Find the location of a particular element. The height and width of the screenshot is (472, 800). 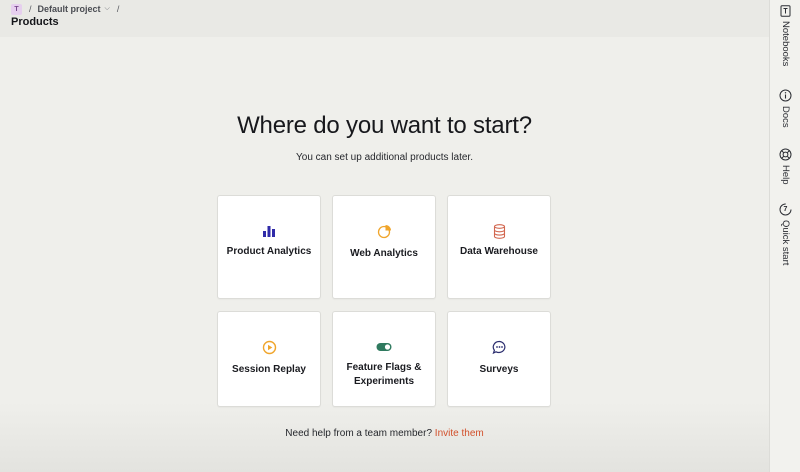

sidebar-item-quick-start: 7 Quick start is located at coordinates (785, 234).